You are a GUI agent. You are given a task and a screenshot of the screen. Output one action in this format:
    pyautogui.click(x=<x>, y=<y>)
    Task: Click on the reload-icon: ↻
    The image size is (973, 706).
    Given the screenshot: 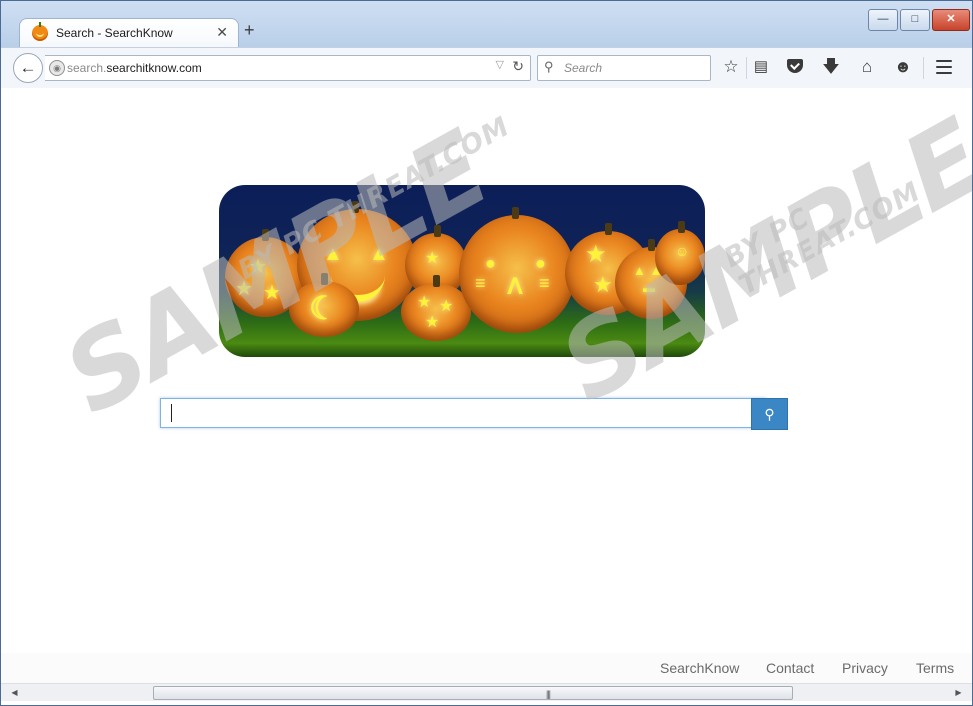 What is the action you would take?
    pyautogui.click(x=518, y=66)
    